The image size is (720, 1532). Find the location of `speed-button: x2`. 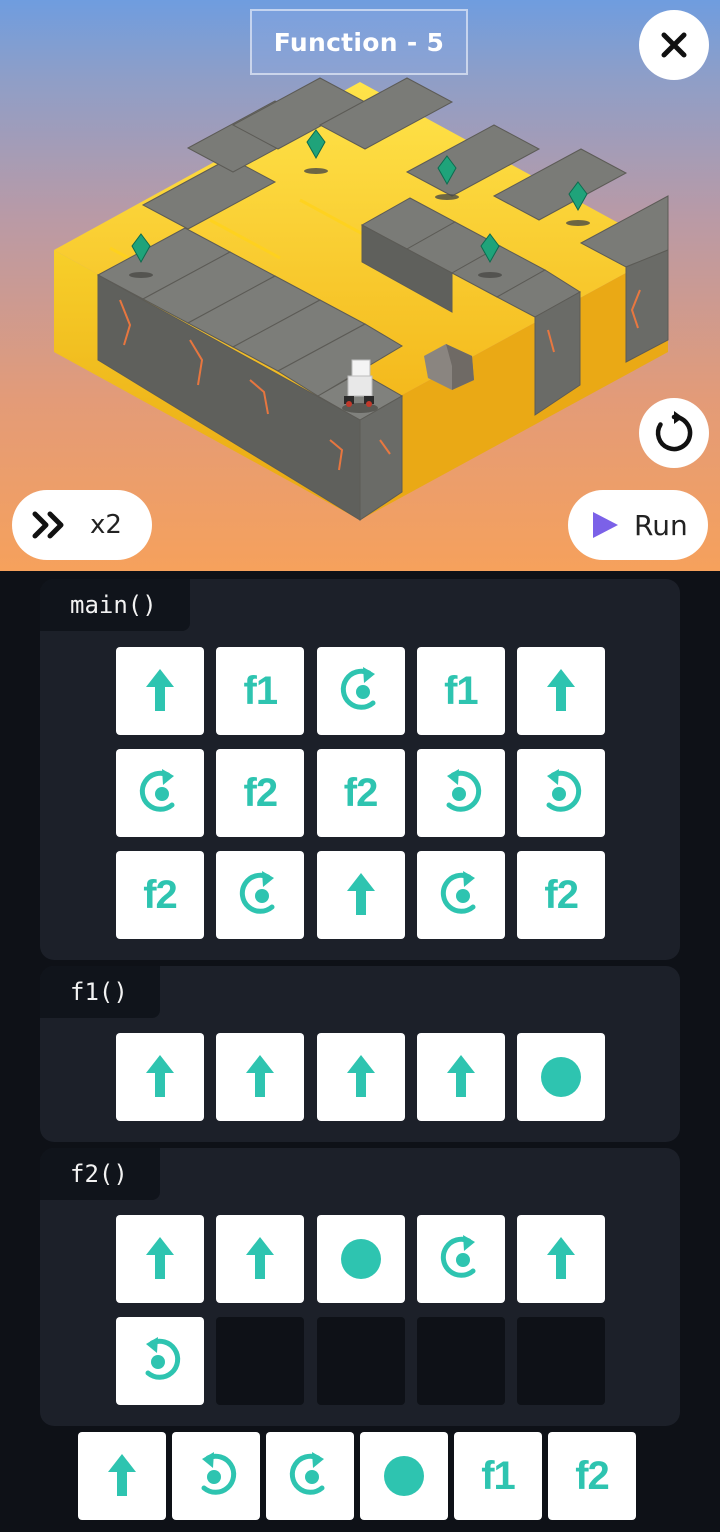

speed-button: x2 is located at coordinates (82, 525).